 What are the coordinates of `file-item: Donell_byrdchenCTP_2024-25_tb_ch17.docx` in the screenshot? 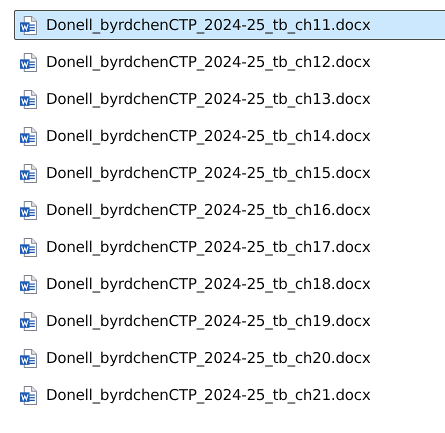 It's located at (229, 247).